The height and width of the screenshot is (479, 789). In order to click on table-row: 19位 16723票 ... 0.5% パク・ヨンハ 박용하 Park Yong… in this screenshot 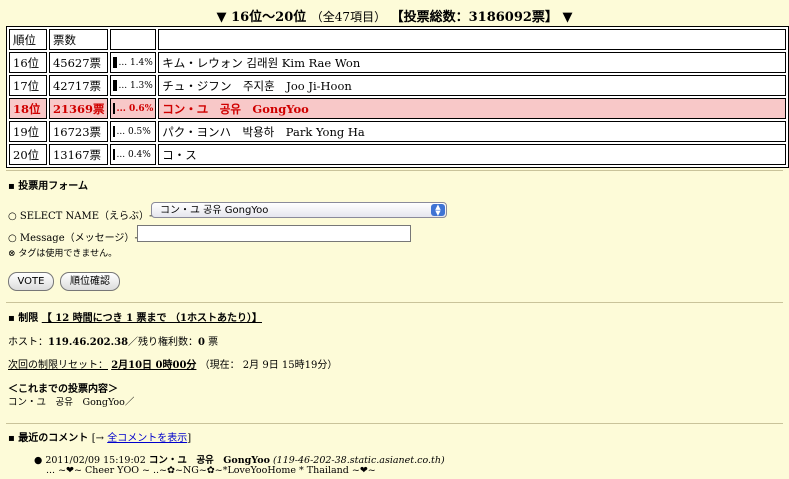, I will do `click(397, 131)`.